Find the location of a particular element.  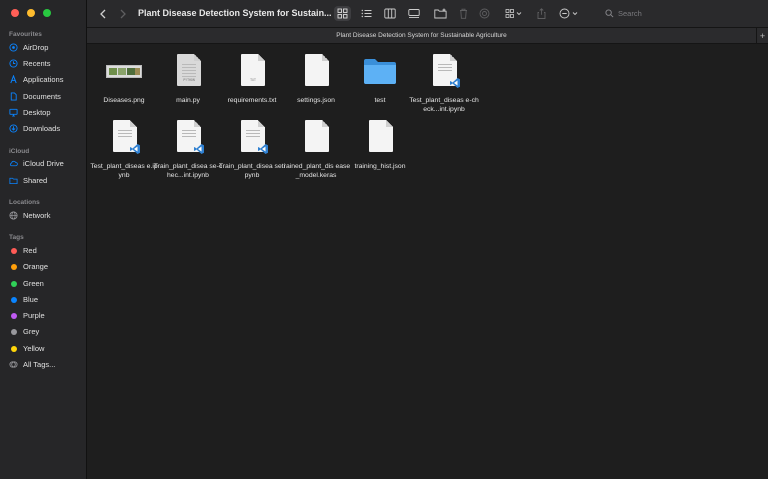

sidebar-item-label: Blue is located at coordinates (31, 299).